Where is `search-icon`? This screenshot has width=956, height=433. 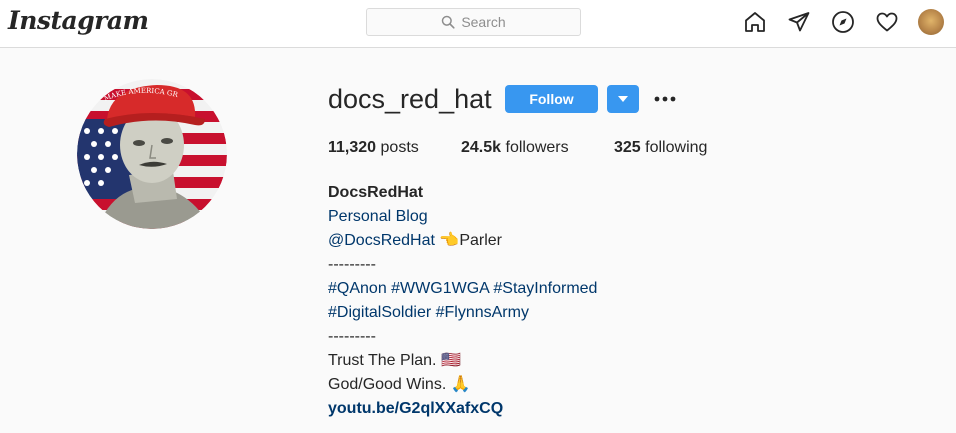 search-icon is located at coordinates (448, 22).